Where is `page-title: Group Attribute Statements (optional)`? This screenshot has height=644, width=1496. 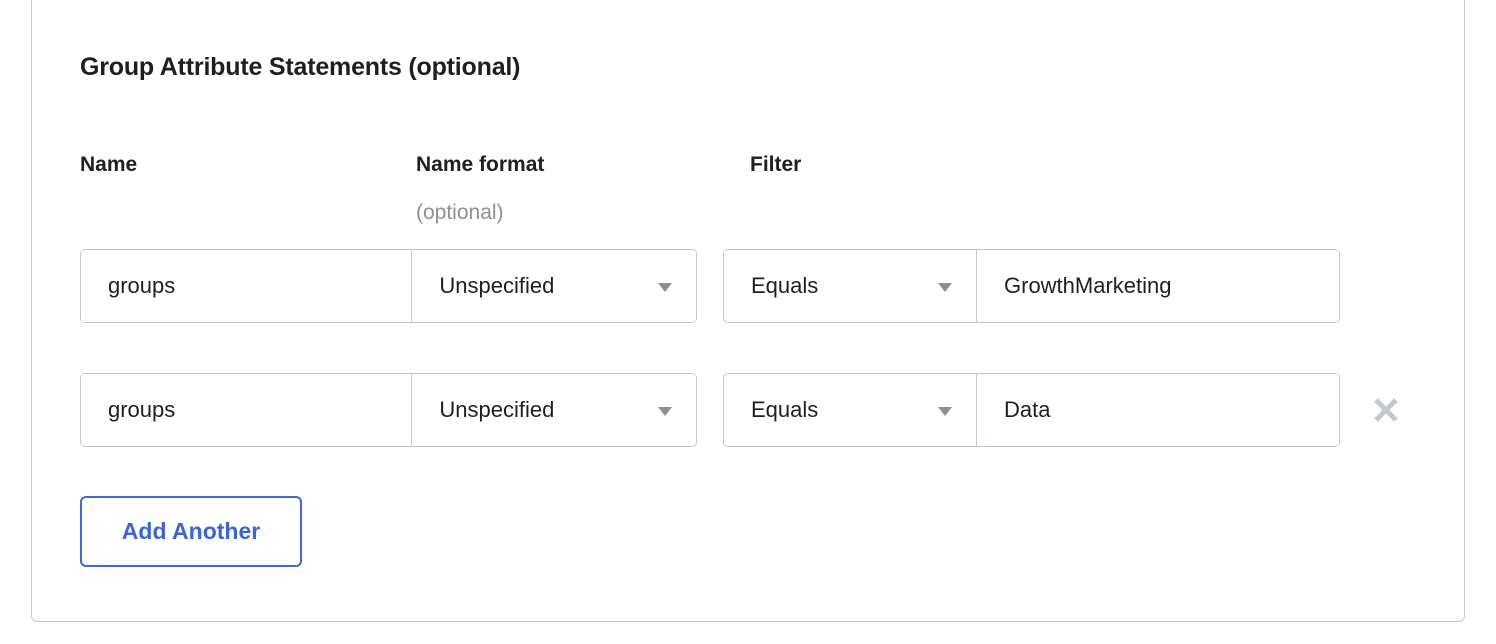 page-title: Group Attribute Statements (optional) is located at coordinates (300, 67).